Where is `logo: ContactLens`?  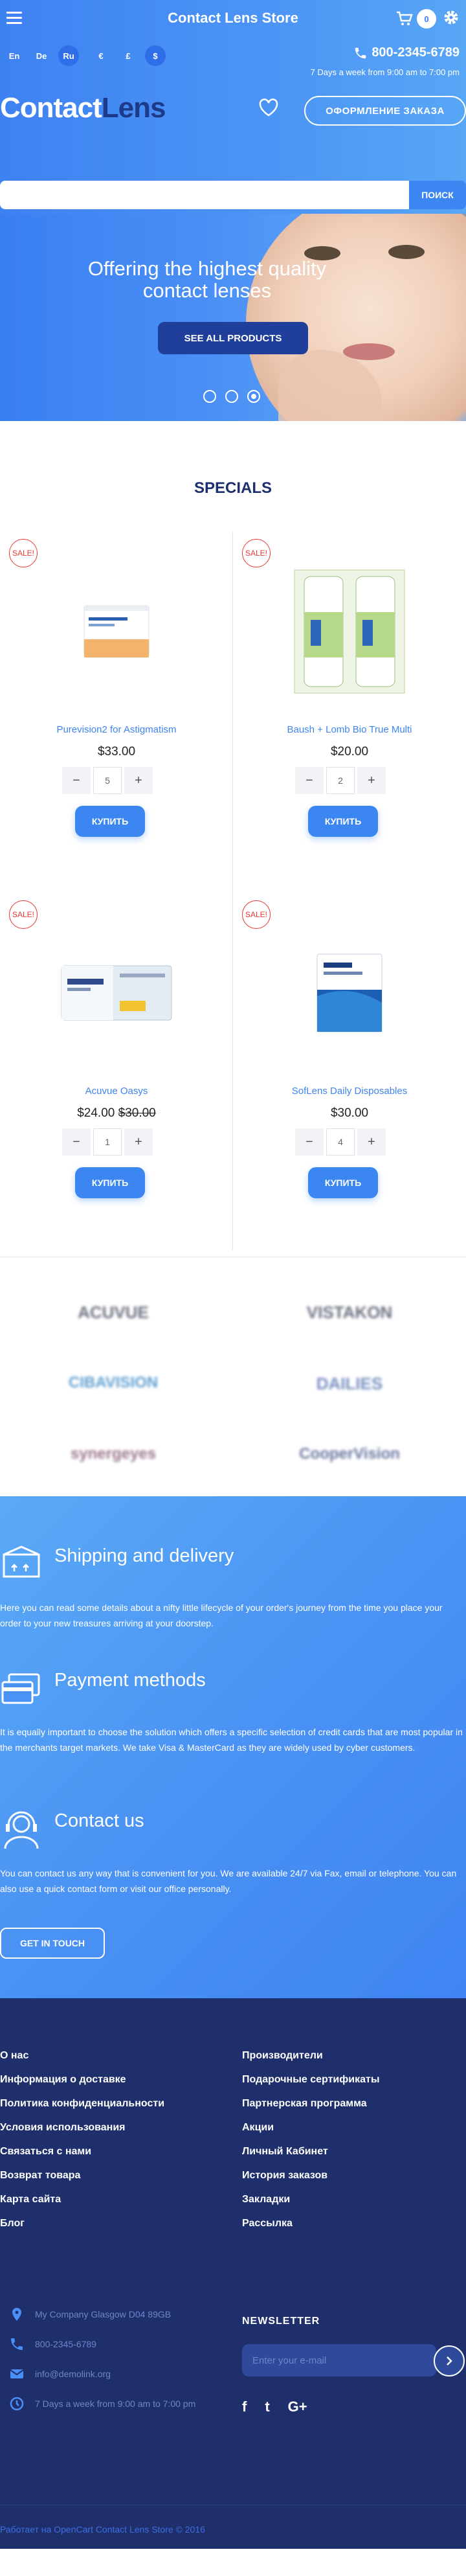
logo: ContactLens is located at coordinates (83, 108).